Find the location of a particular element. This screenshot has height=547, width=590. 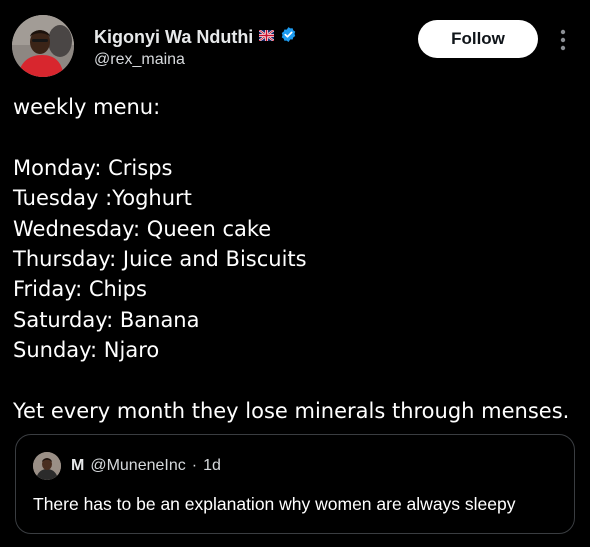

quoted-timestamp: 1d is located at coordinates (212, 466).